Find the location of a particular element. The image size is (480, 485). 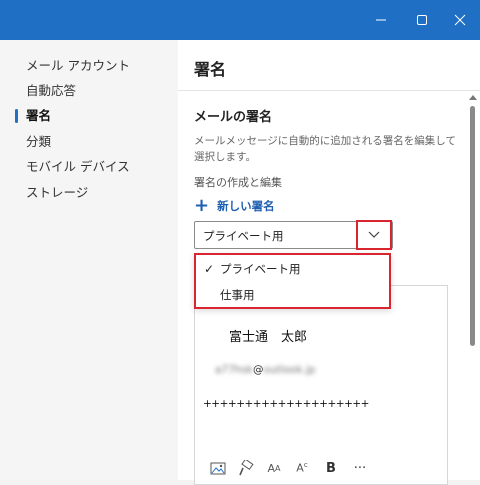

superscript-icon: Ac is located at coordinates (302, 468).